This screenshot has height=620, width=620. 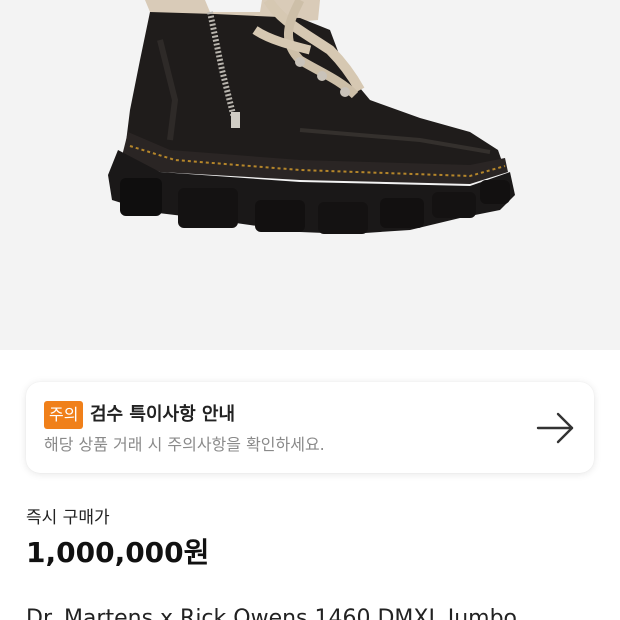 What do you see at coordinates (118, 552) in the screenshot?
I see `instant-buy-price: 1,000,000원` at bounding box center [118, 552].